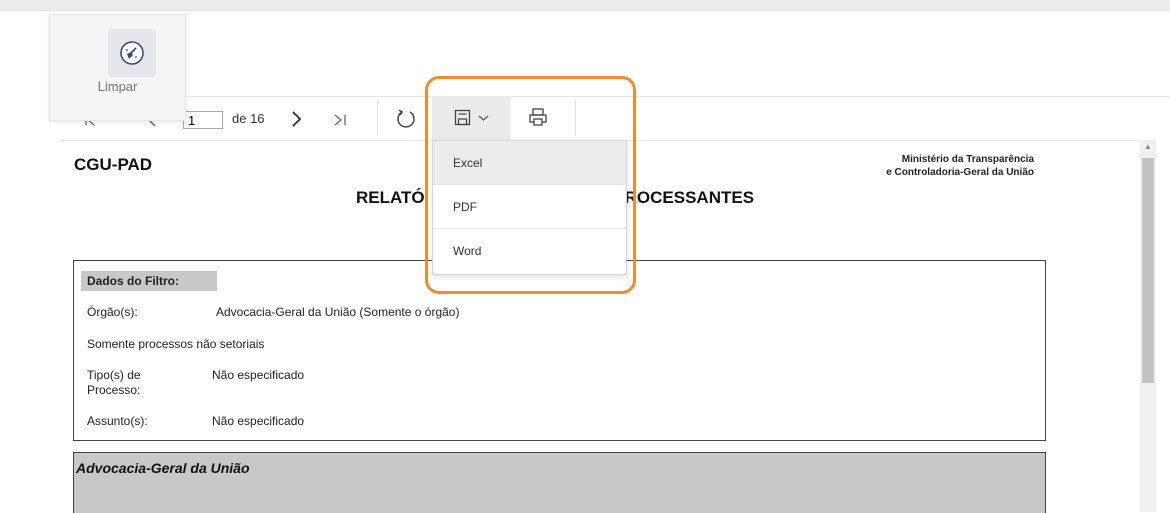  I want to click on report-header-left: CGU-PAD, so click(113, 164).